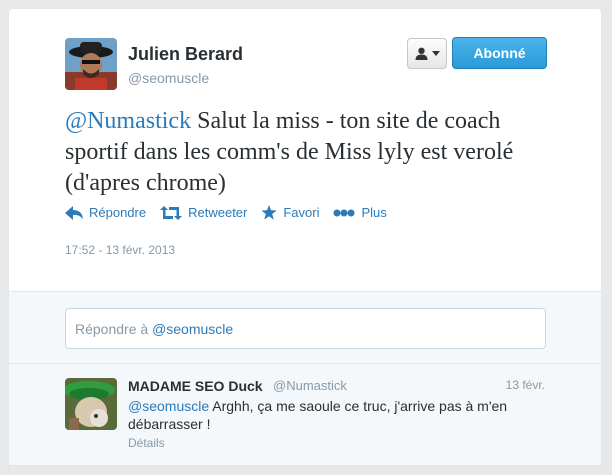 The image size is (612, 475). What do you see at coordinates (185, 54) in the screenshot?
I see `display-name: Julien Berard` at bounding box center [185, 54].